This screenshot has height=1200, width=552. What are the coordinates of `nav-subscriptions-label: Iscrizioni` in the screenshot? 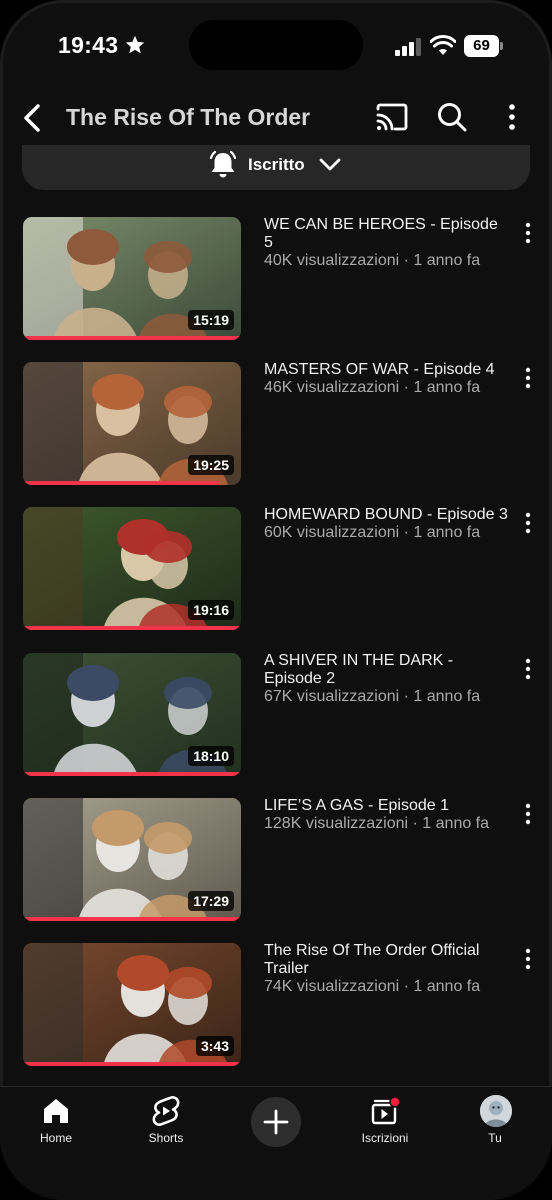 It's located at (385, 1138).